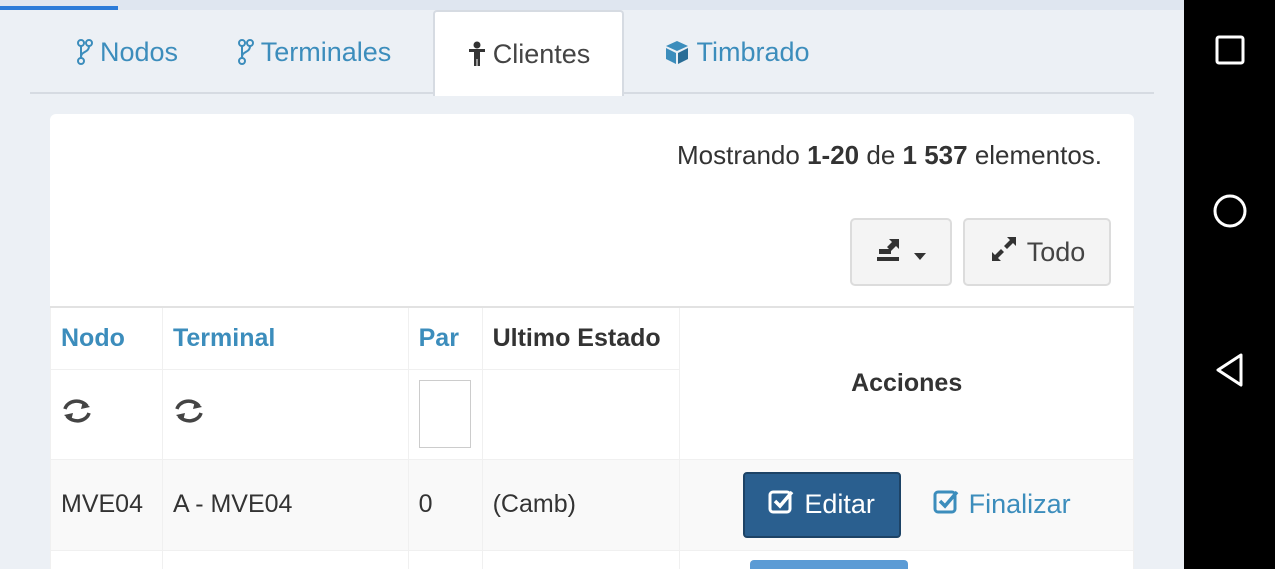  Describe the element at coordinates (829, 564) in the screenshot. I see `edit-button` at that location.